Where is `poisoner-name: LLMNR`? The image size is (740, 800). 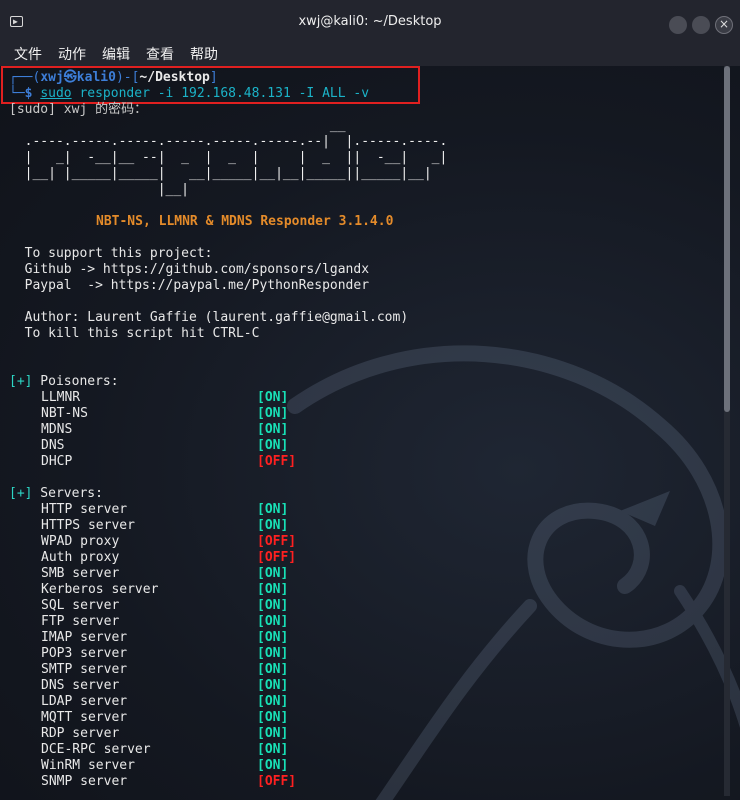 poisoner-name: LLMNR is located at coordinates (61, 397).